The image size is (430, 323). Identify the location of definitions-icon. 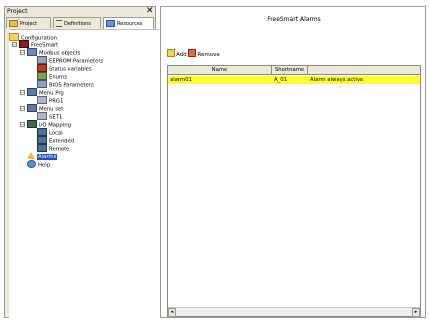
(59, 23).